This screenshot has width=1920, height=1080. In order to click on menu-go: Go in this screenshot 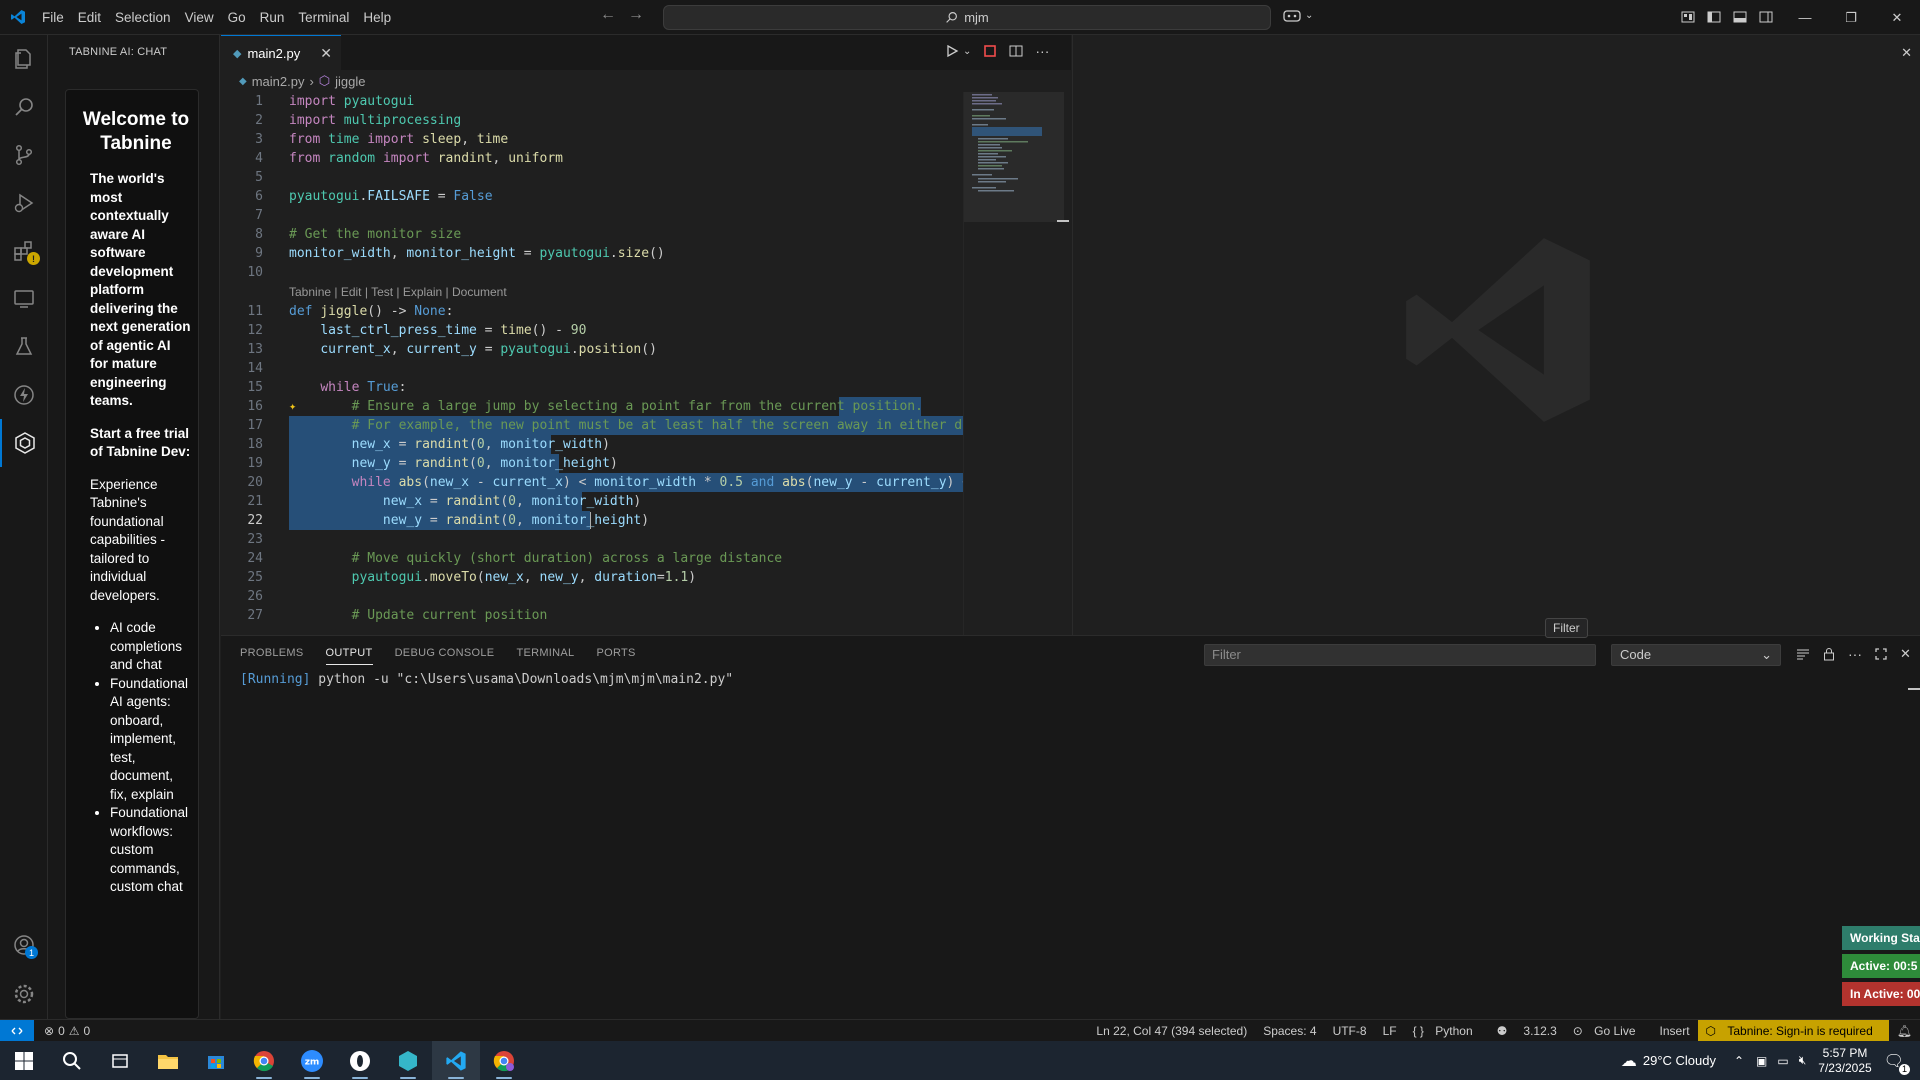, I will do `click(237, 17)`.